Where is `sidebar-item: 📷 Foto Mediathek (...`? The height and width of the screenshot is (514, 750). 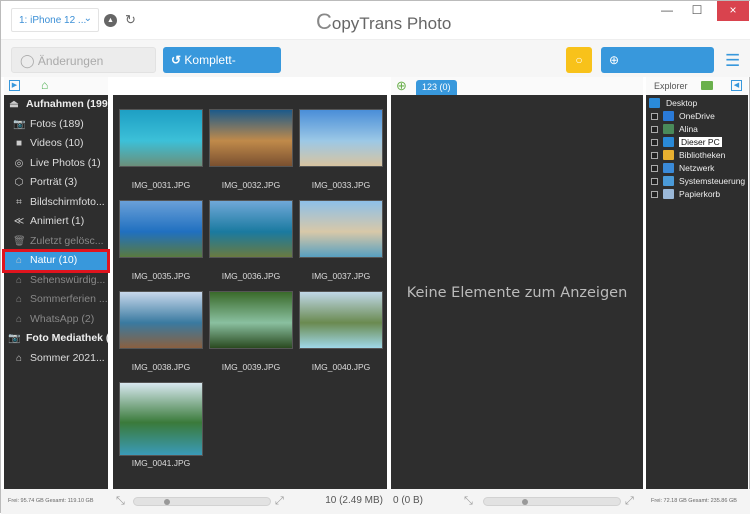 sidebar-item: 📷 Foto Mediathek (... is located at coordinates (56, 339).